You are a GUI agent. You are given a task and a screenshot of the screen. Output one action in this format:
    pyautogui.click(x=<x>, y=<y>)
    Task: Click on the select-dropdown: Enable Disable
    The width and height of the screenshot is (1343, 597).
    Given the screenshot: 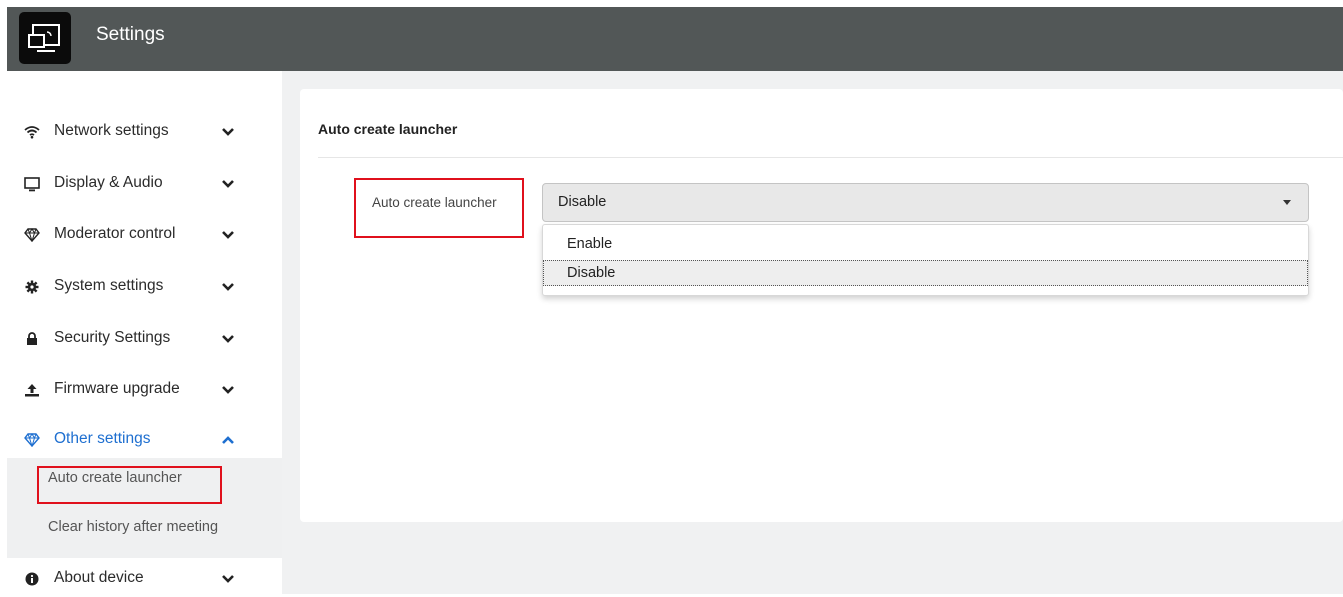 What is the action you would take?
    pyautogui.click(x=925, y=260)
    